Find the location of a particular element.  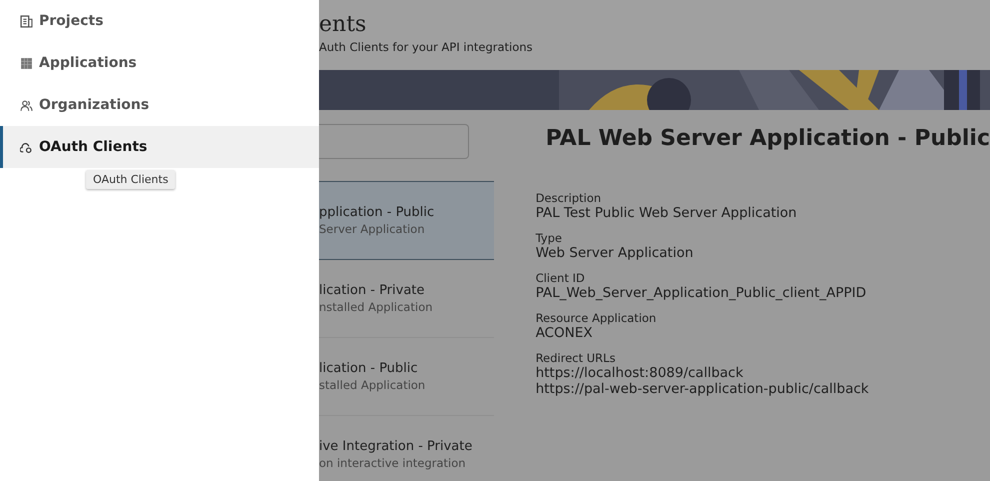

client-name: lication - Private is located at coordinates (372, 290).